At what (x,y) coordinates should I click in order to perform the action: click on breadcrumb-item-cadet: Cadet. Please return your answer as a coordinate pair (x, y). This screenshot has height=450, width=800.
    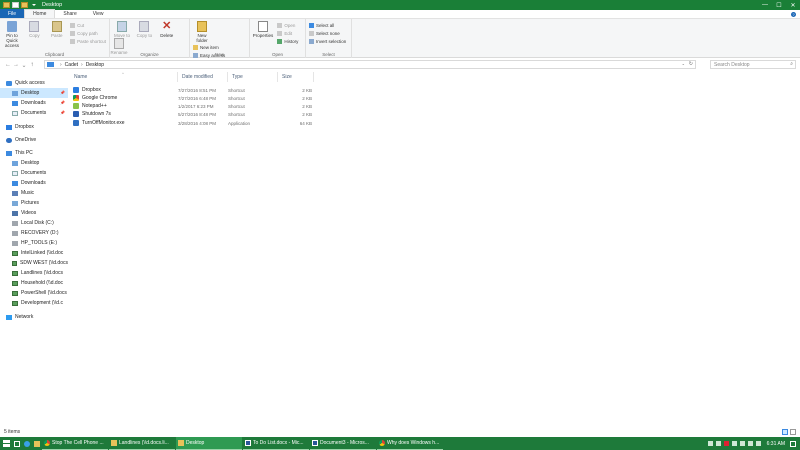
    Looking at the image, I should click on (71, 65).